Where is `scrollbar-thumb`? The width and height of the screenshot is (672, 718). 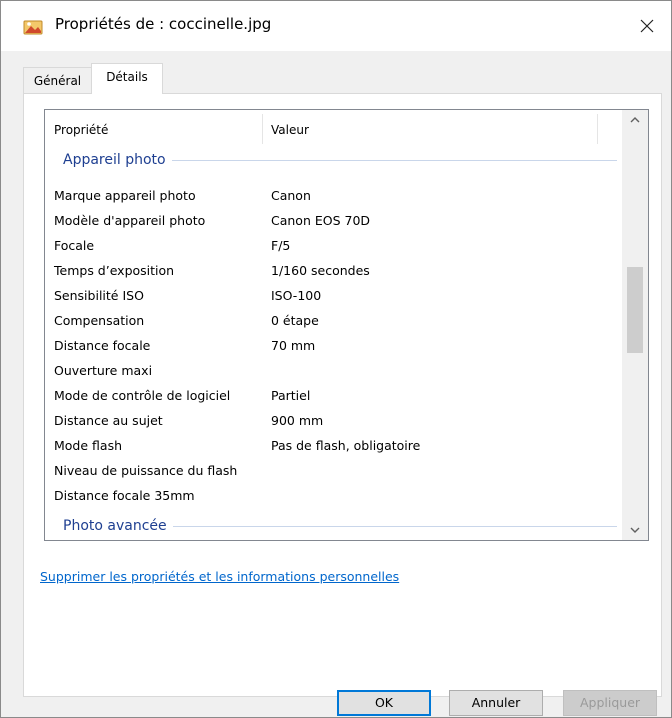 scrollbar-thumb is located at coordinates (635, 310).